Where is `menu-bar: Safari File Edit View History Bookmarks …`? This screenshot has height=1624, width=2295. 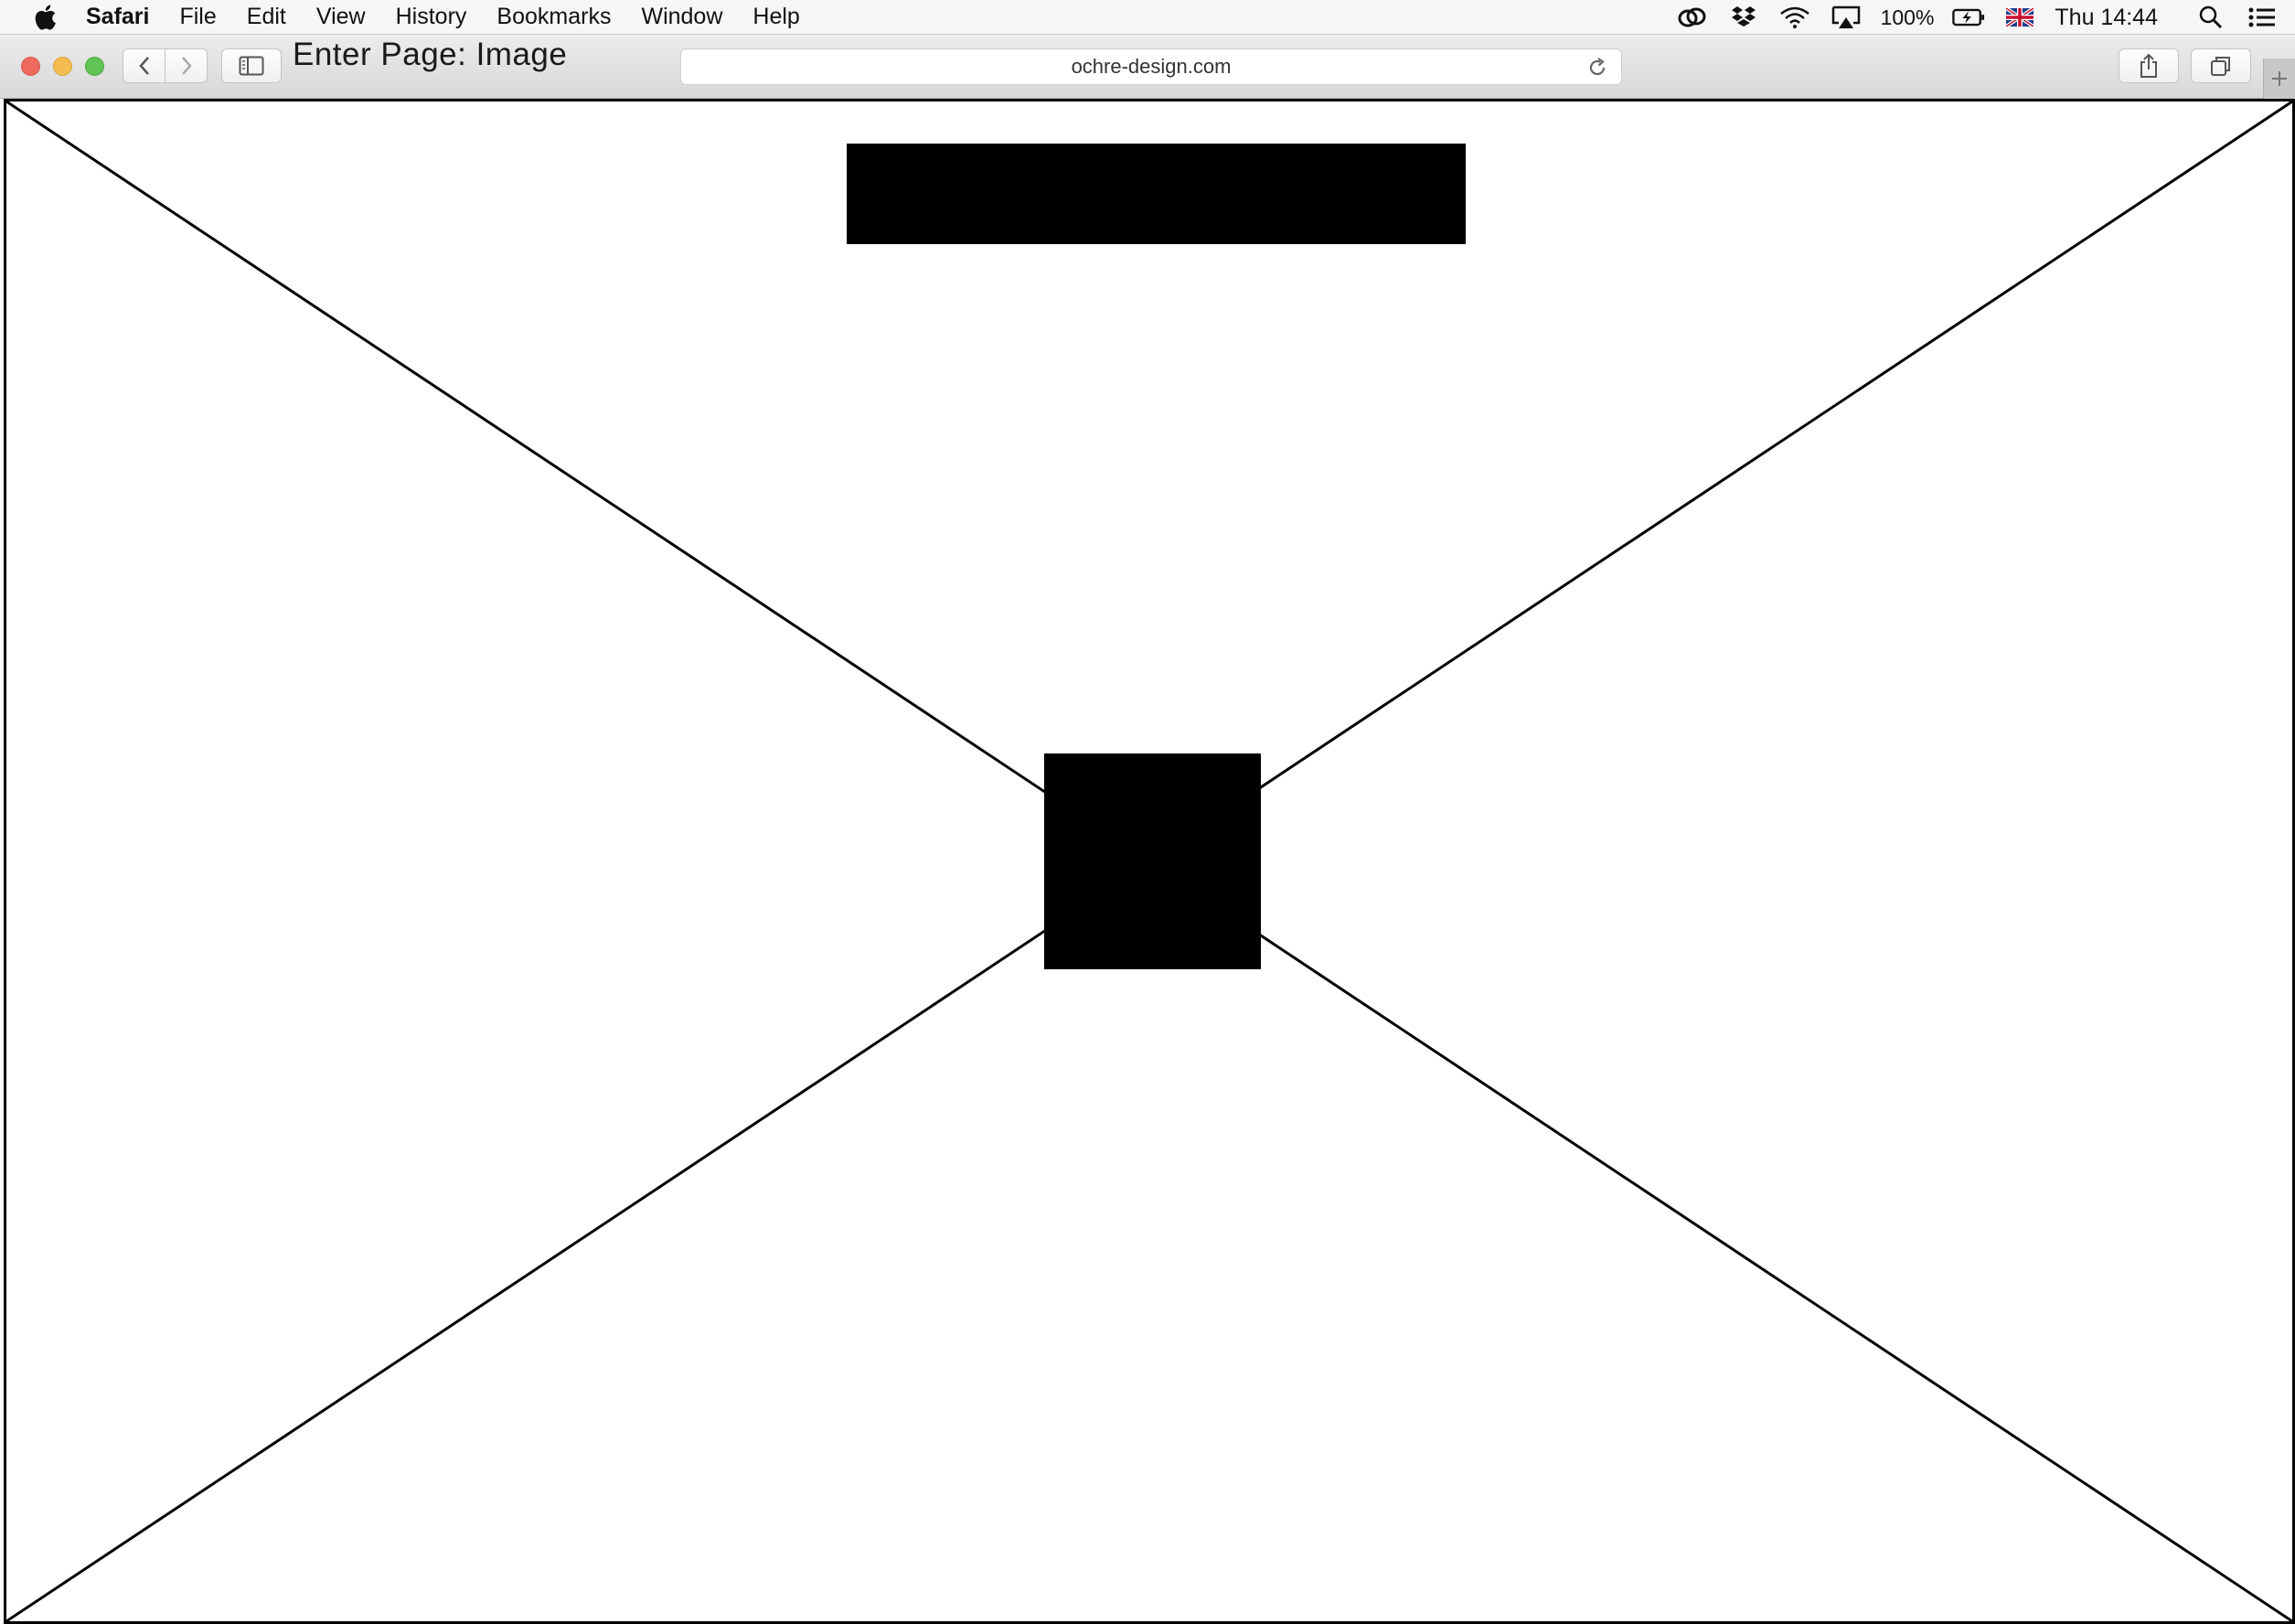 menu-bar: Safari File Edit View History Bookmarks … is located at coordinates (1147, 17).